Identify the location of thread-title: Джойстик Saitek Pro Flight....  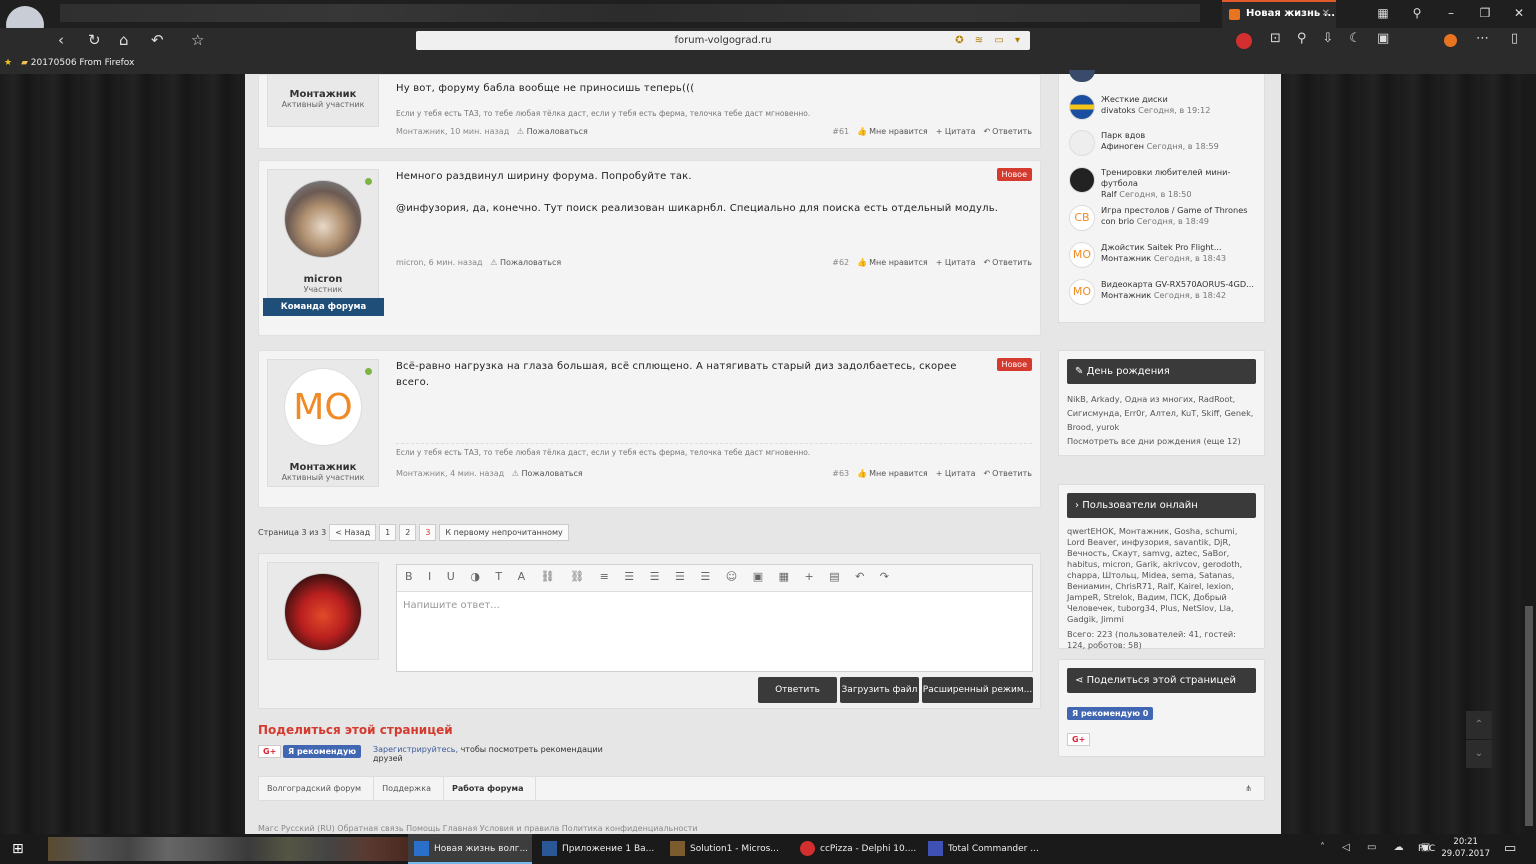
(1161, 247).